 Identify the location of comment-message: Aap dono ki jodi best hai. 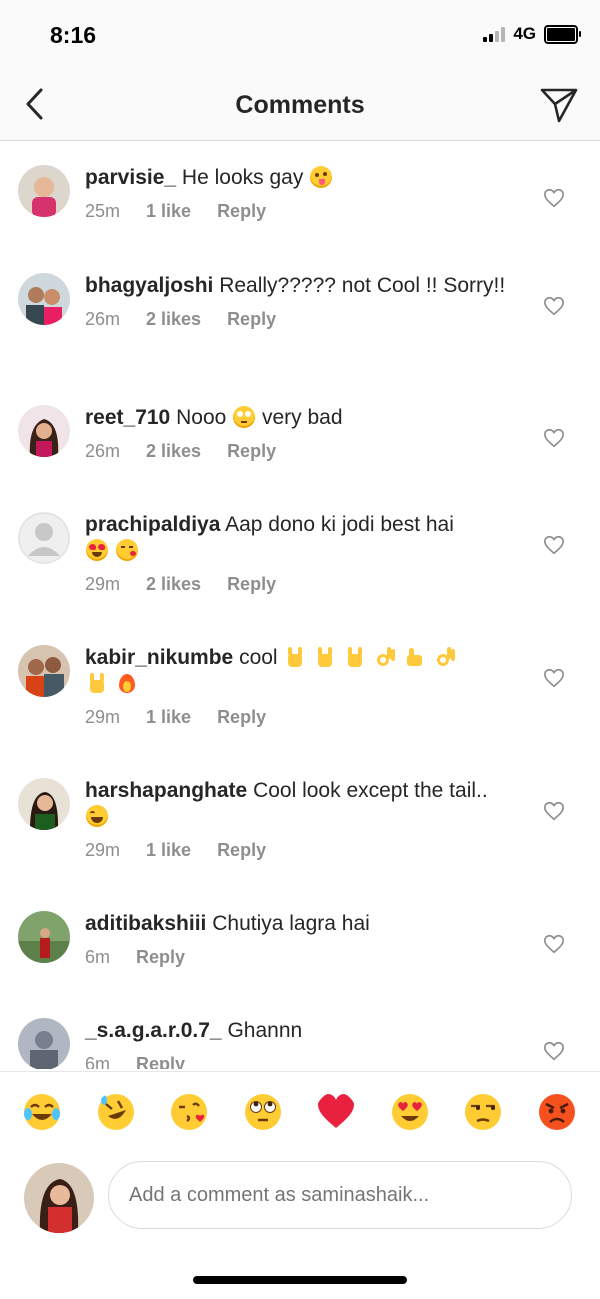
(339, 524).